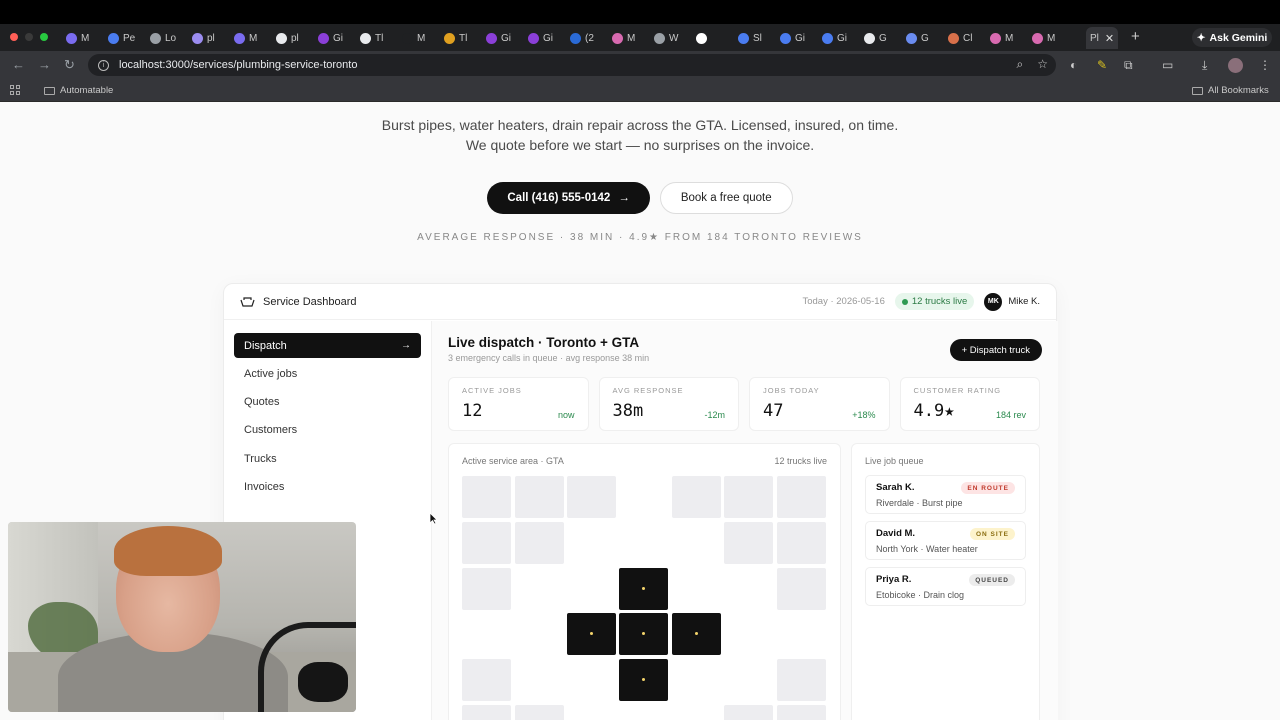 The height and width of the screenshot is (720, 1280). I want to click on all-bookmarks-button: All Bookmarks, so click(1230, 90).